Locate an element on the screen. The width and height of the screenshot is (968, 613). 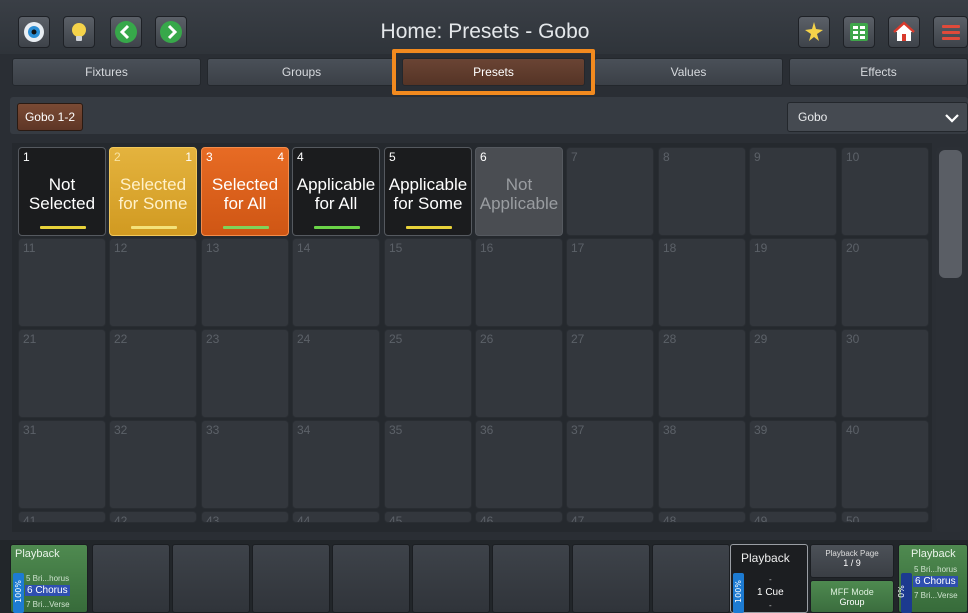
preset-cell: 38 is located at coordinates (702, 464).